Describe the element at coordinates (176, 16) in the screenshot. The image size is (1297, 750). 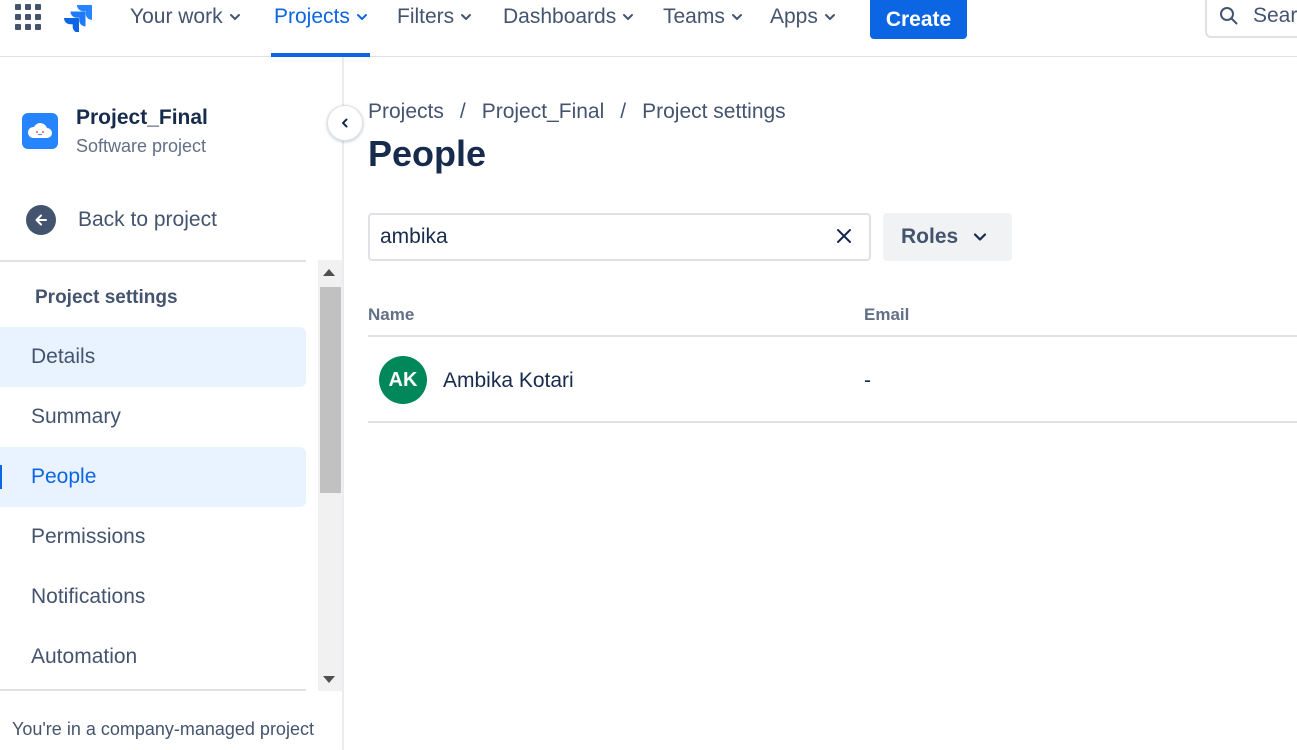
I see `nav-item-label: Your work` at that location.